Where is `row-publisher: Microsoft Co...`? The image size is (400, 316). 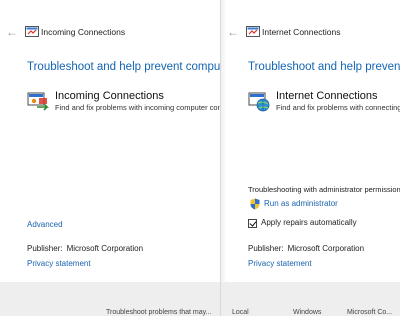 row-publisher: Microsoft Co... is located at coordinates (370, 312).